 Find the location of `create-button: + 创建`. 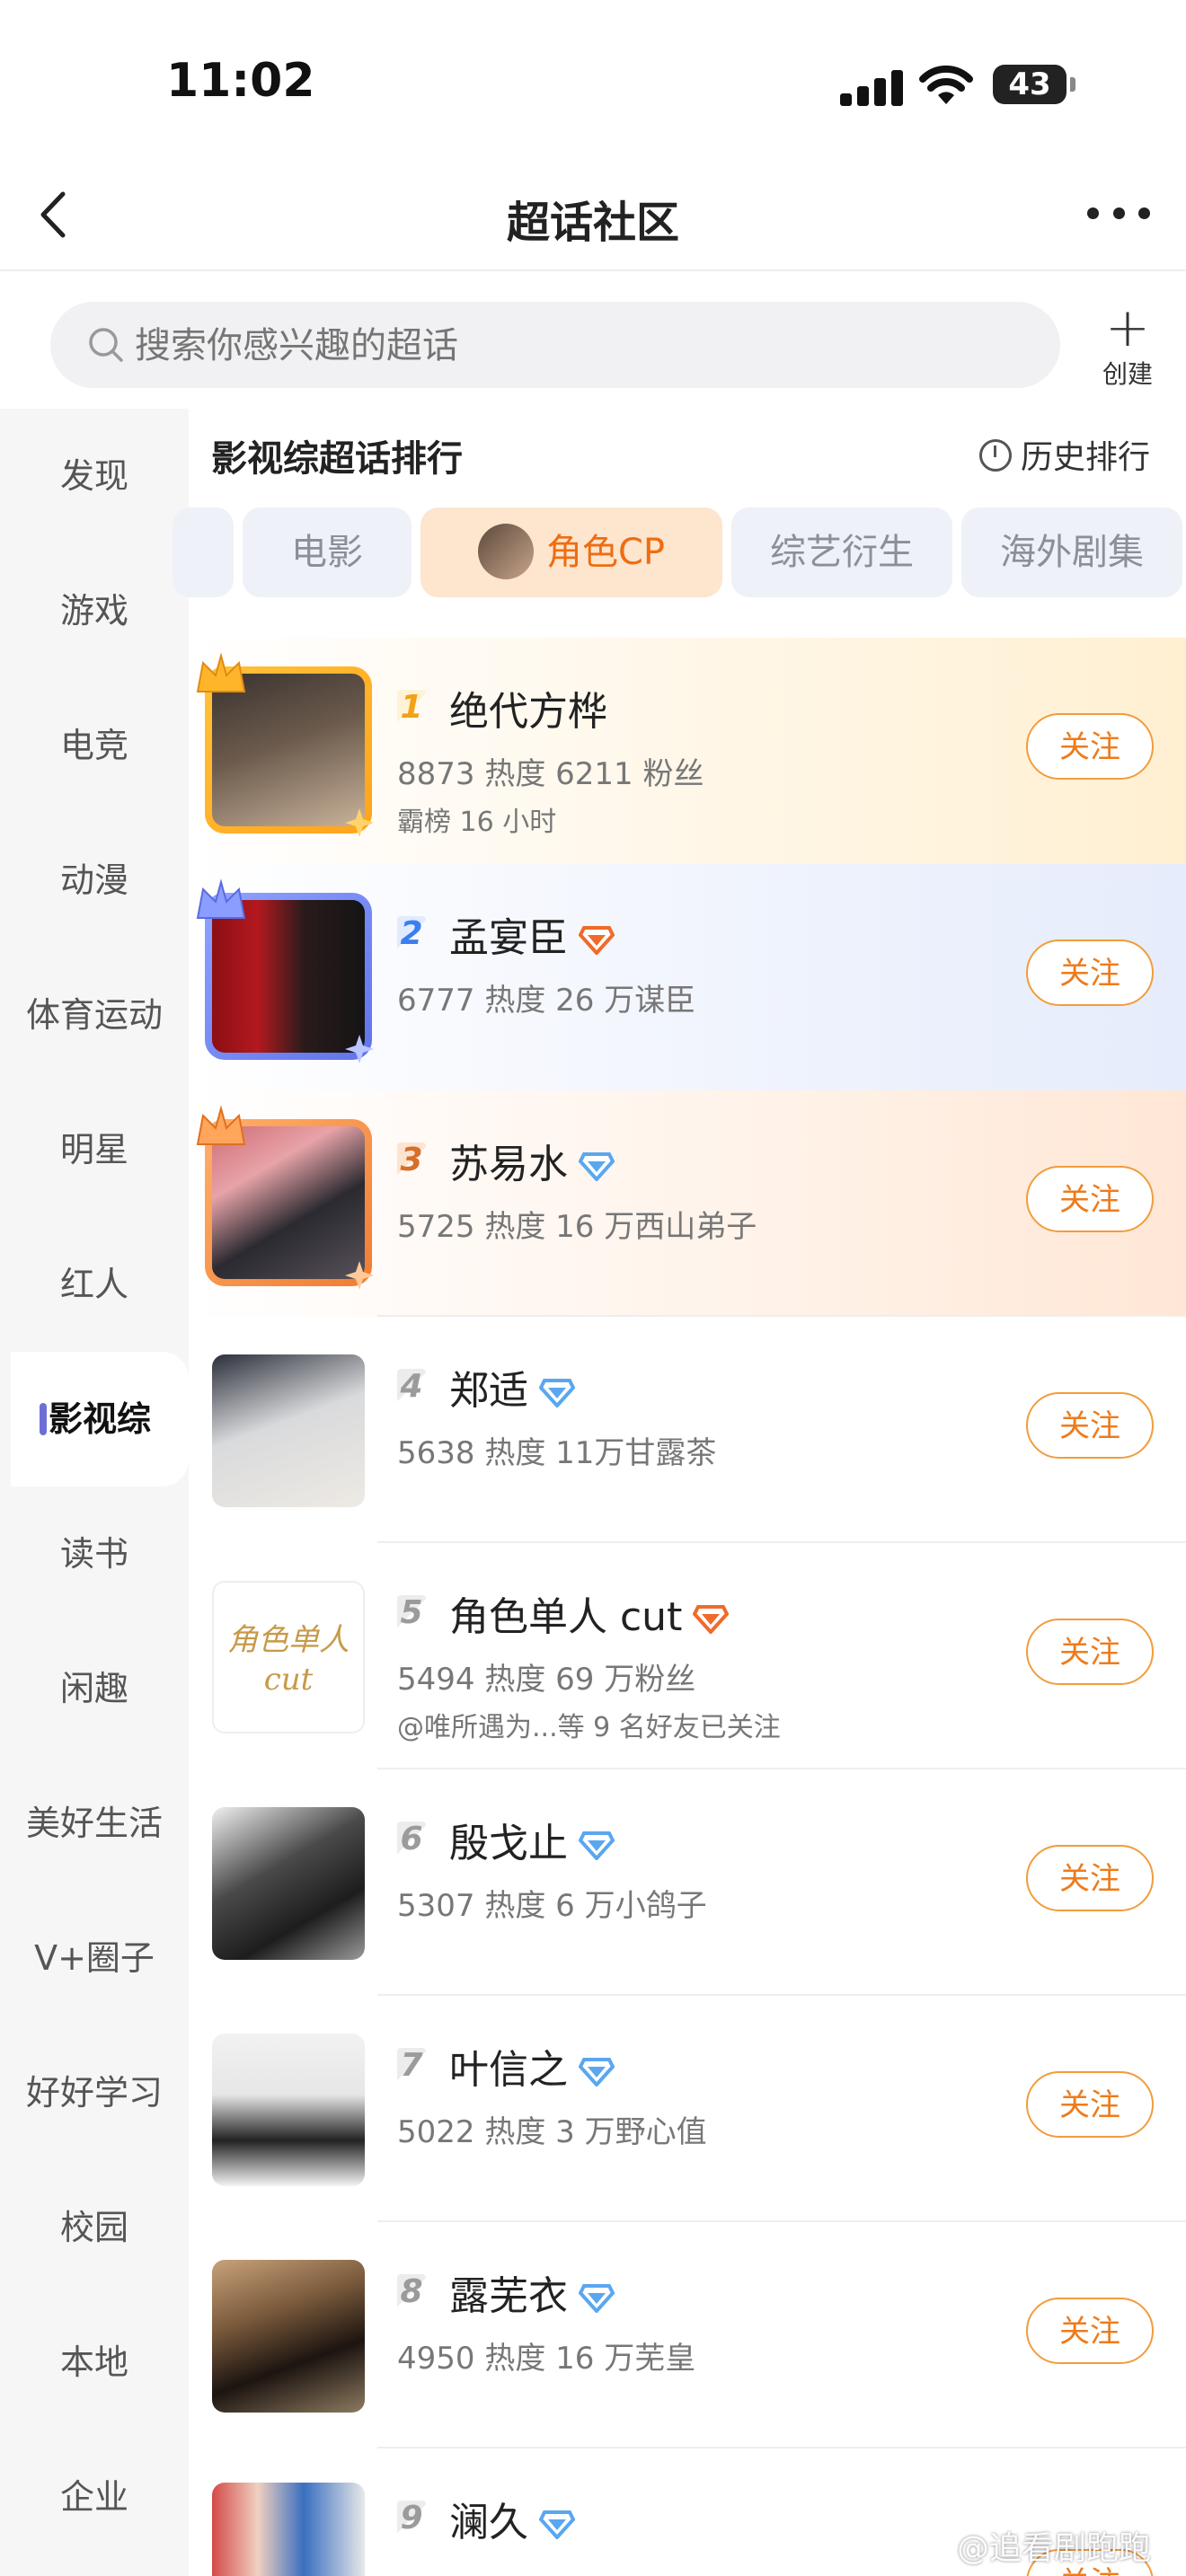

create-button: + 创建 is located at coordinates (1127, 346).